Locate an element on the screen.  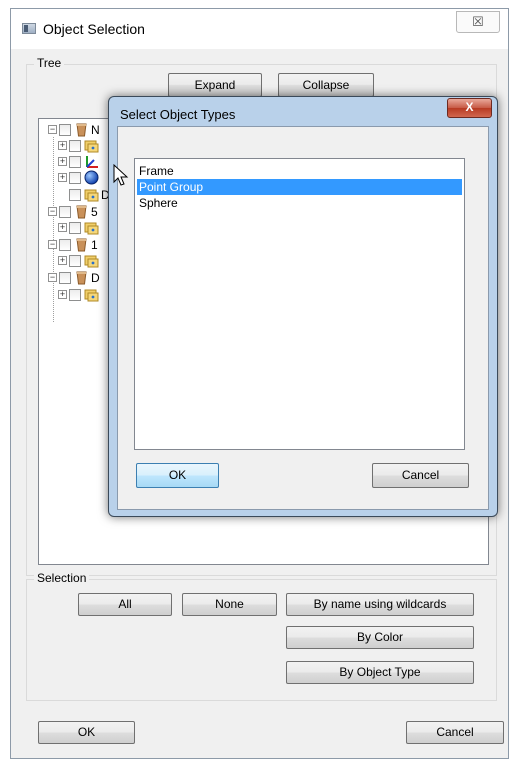
list-item-point-group: Point Group is located at coordinates (299, 187).